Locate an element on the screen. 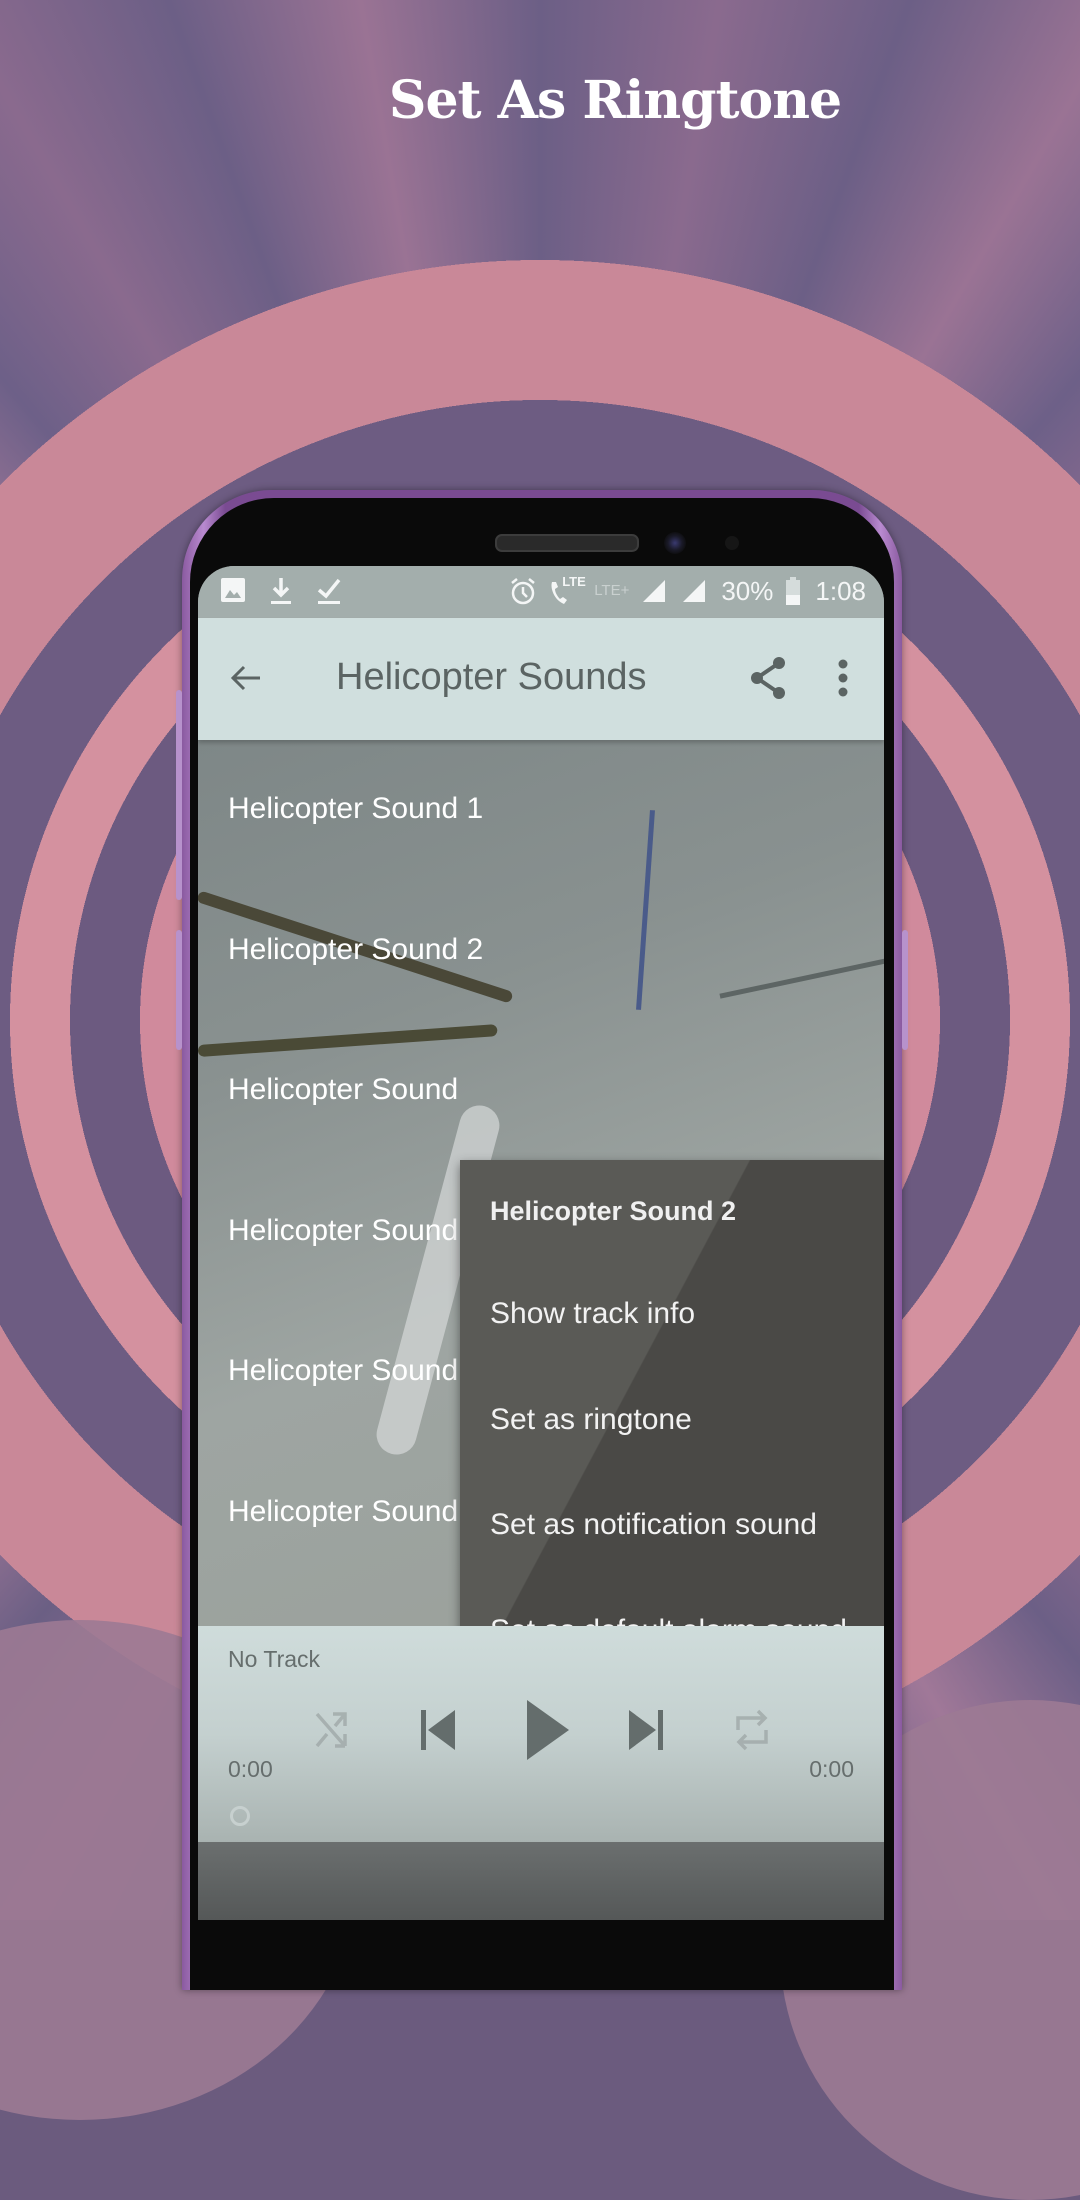 The width and height of the screenshot is (1080, 2200). back-button is located at coordinates (246, 678).